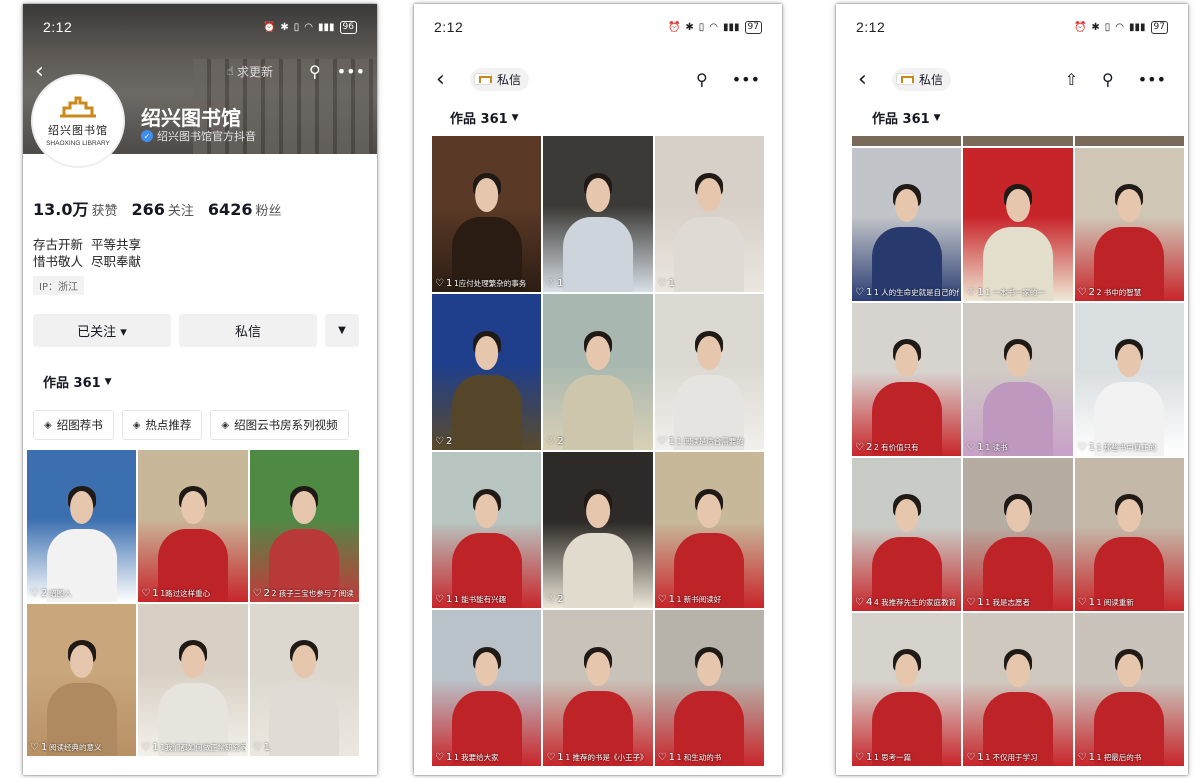 This screenshot has height=778, width=1199. Describe the element at coordinates (907, 224) in the screenshot. I see `video-thumbnail: ♡ 1 1 人的生命史就是自己的作` at that location.